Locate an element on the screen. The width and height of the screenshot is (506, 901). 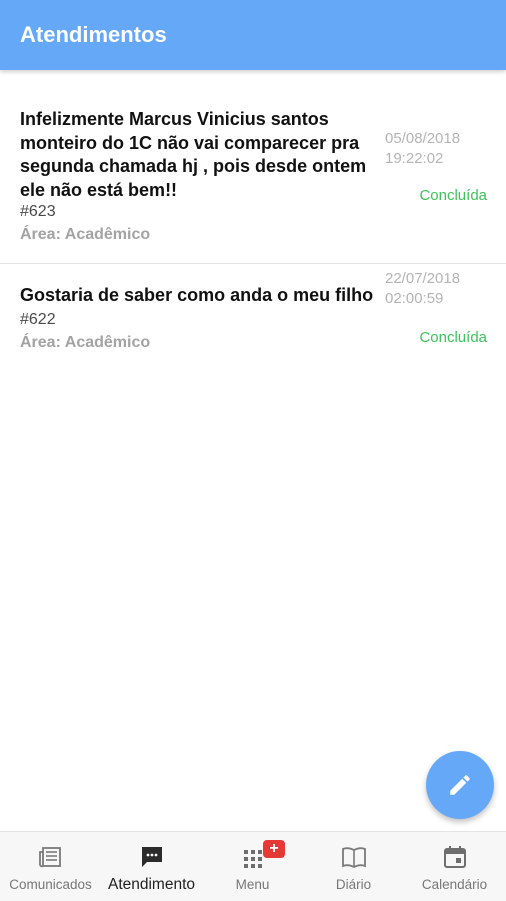
nav-atendimento: Atendimento is located at coordinates (151, 866).